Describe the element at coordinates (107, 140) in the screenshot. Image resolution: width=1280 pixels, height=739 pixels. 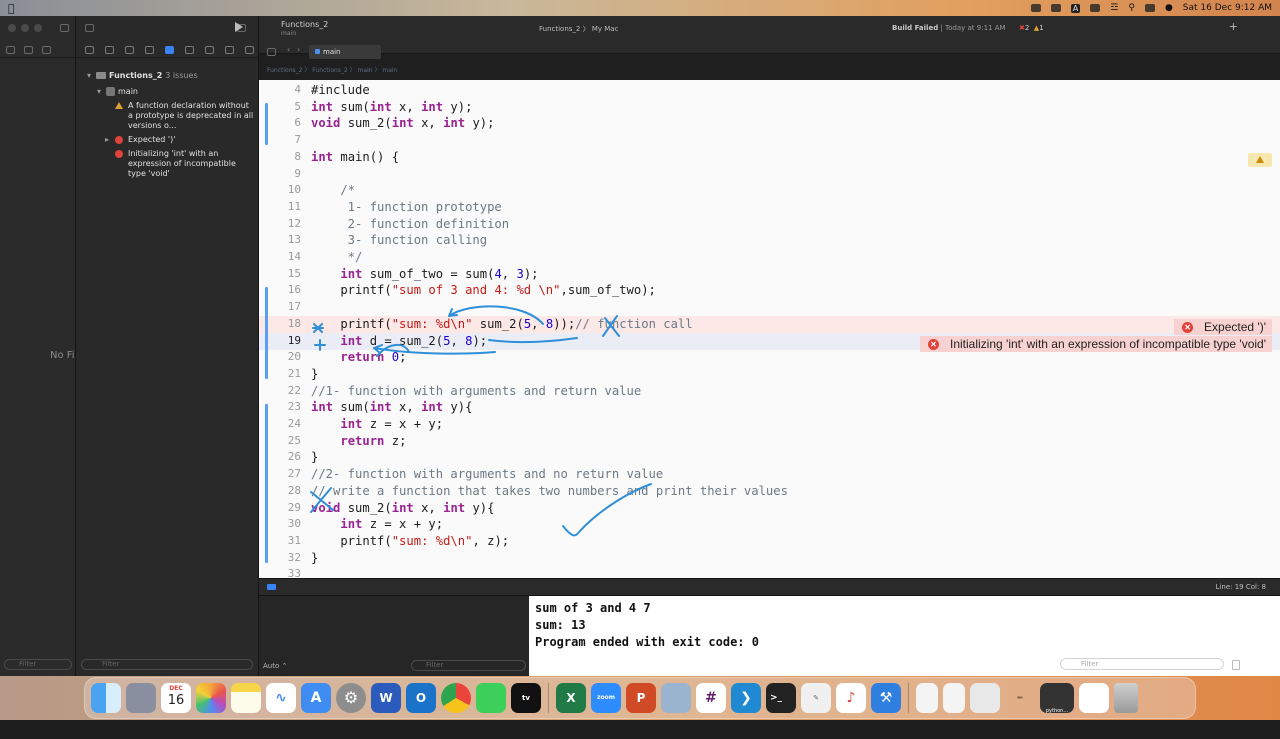
I see `disclosure-icon: ▸` at that location.